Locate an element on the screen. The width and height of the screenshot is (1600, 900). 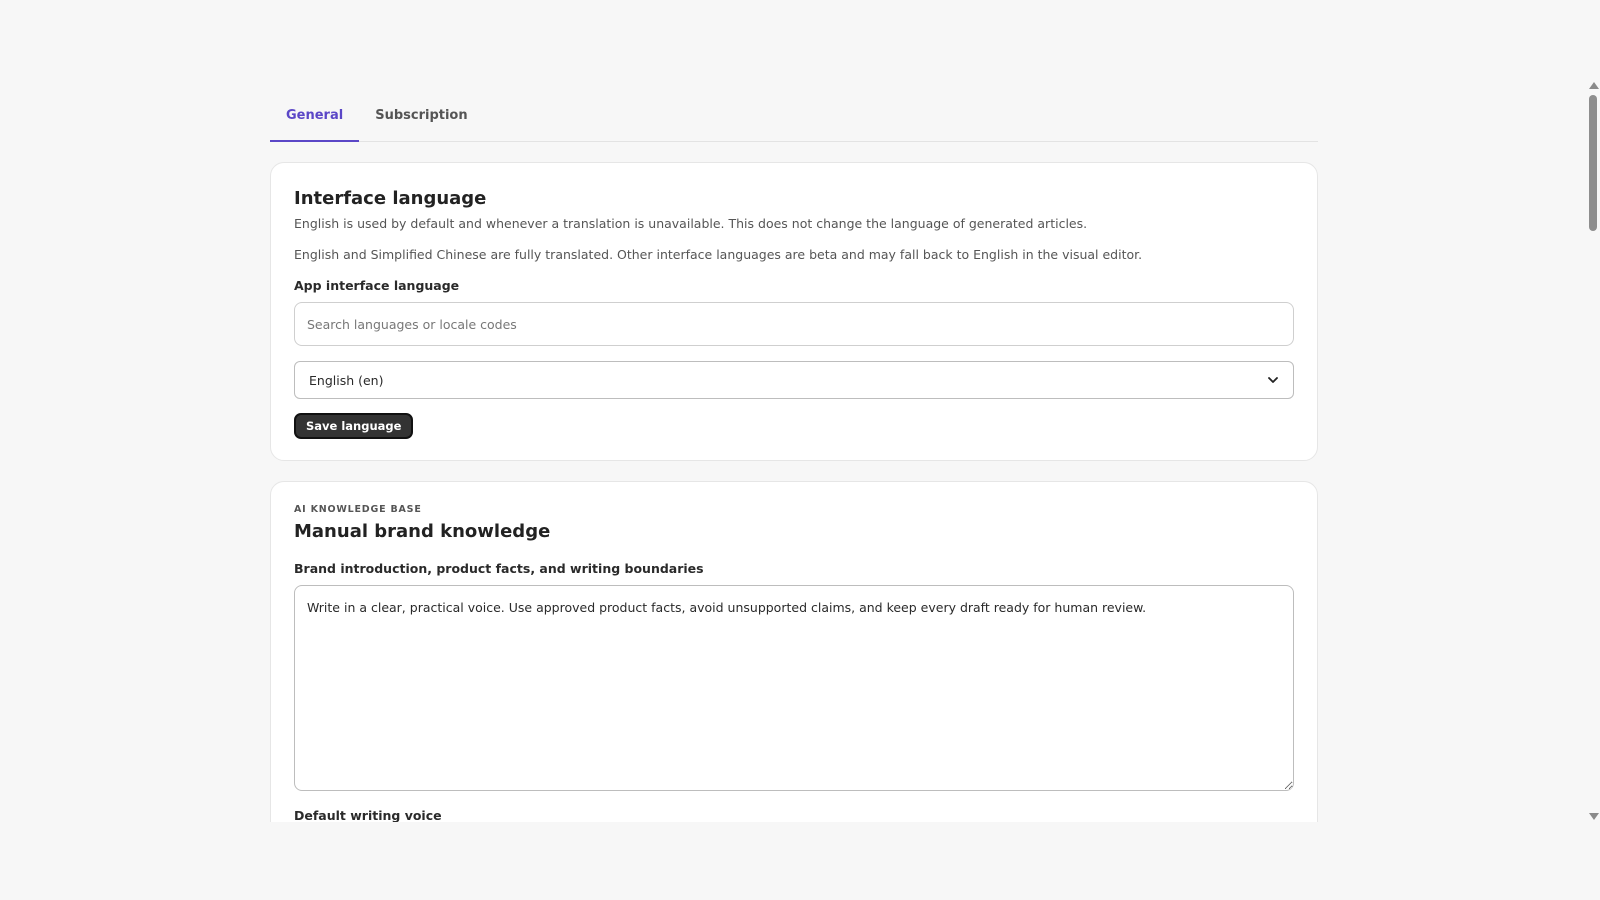
settings-tabs: General Subscription is located at coordinates (794, 117).